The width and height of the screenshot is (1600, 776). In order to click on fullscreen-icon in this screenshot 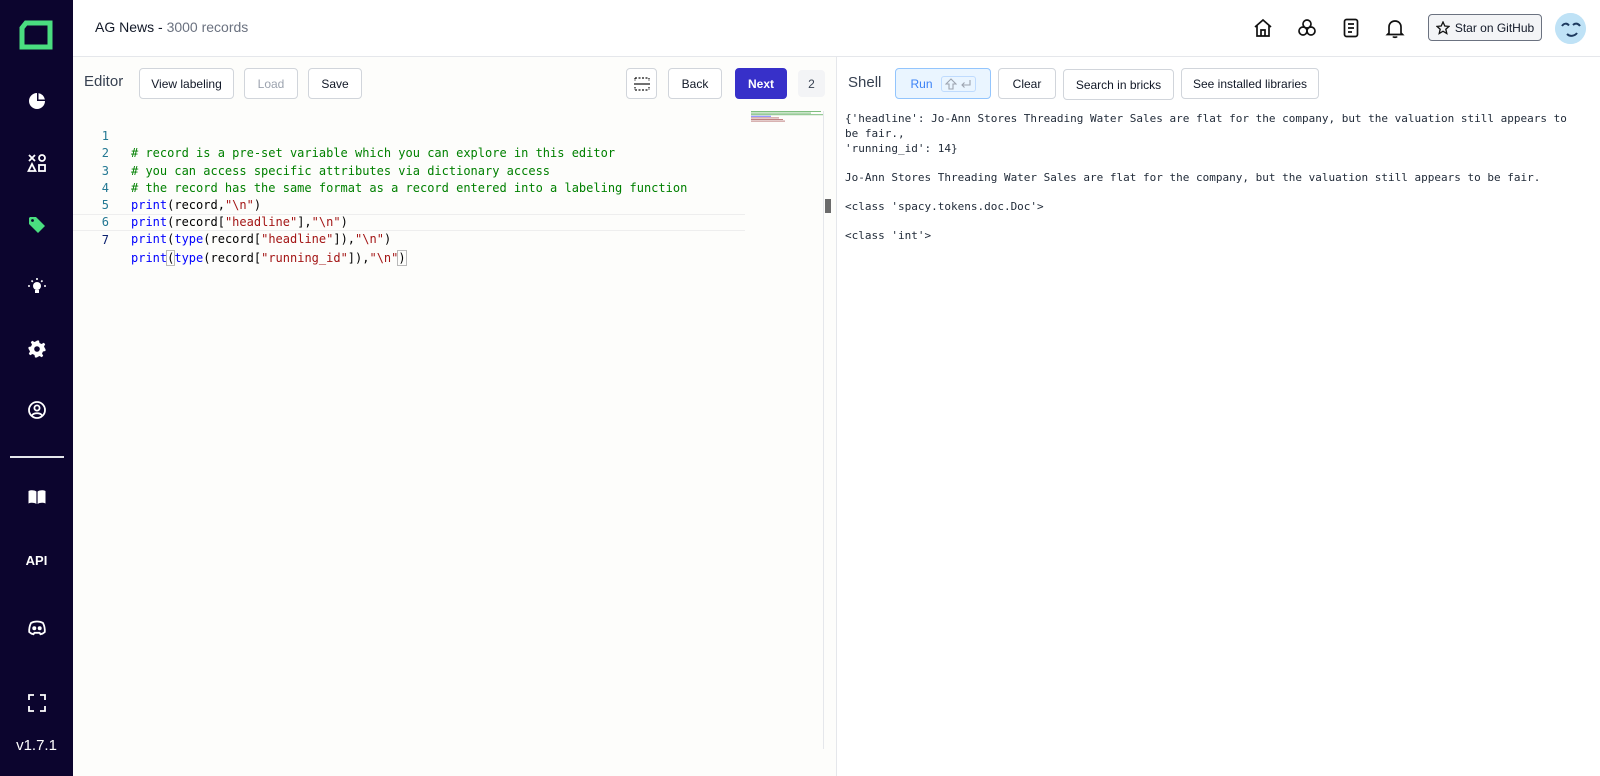, I will do `click(36, 702)`.